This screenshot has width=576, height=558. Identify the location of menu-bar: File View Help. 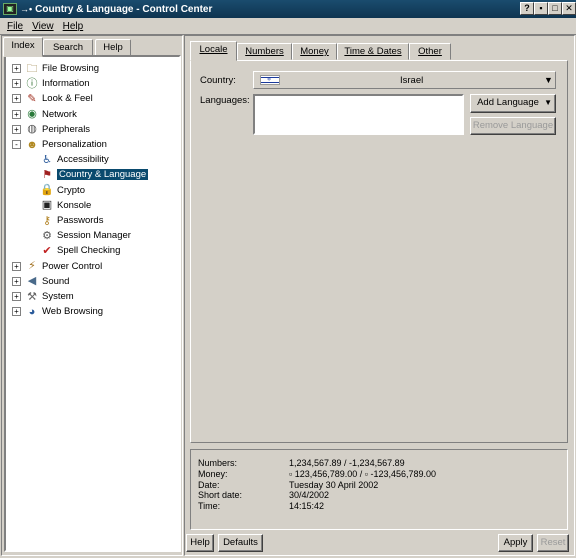
(288, 26).